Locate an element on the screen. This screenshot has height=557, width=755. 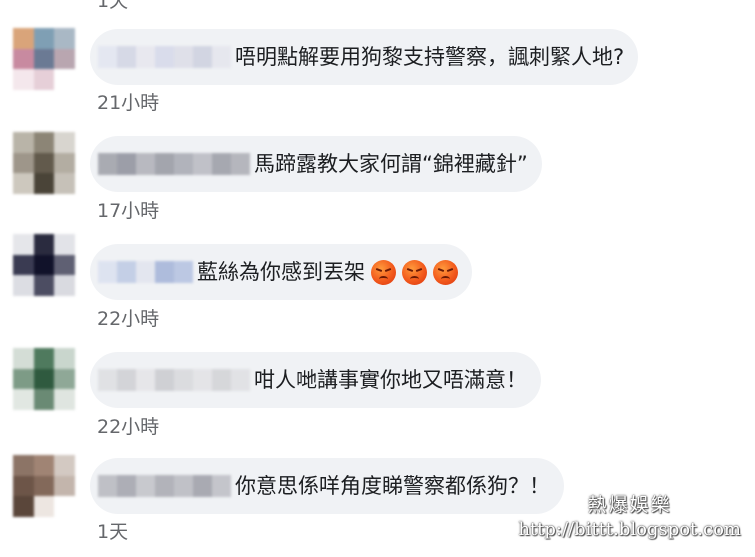
top-timestamp: 1天 is located at coordinates (112, 6).